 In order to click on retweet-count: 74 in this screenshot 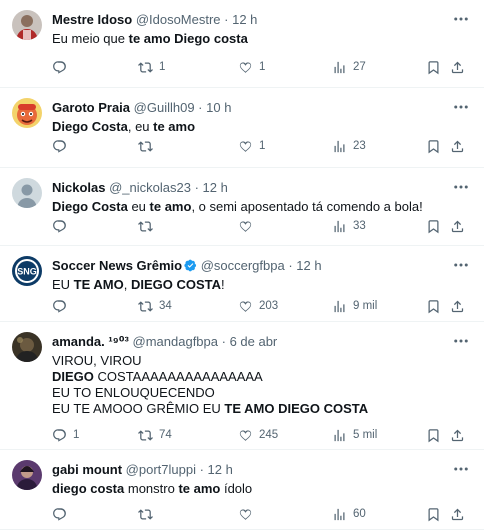, I will do `click(165, 435)`.